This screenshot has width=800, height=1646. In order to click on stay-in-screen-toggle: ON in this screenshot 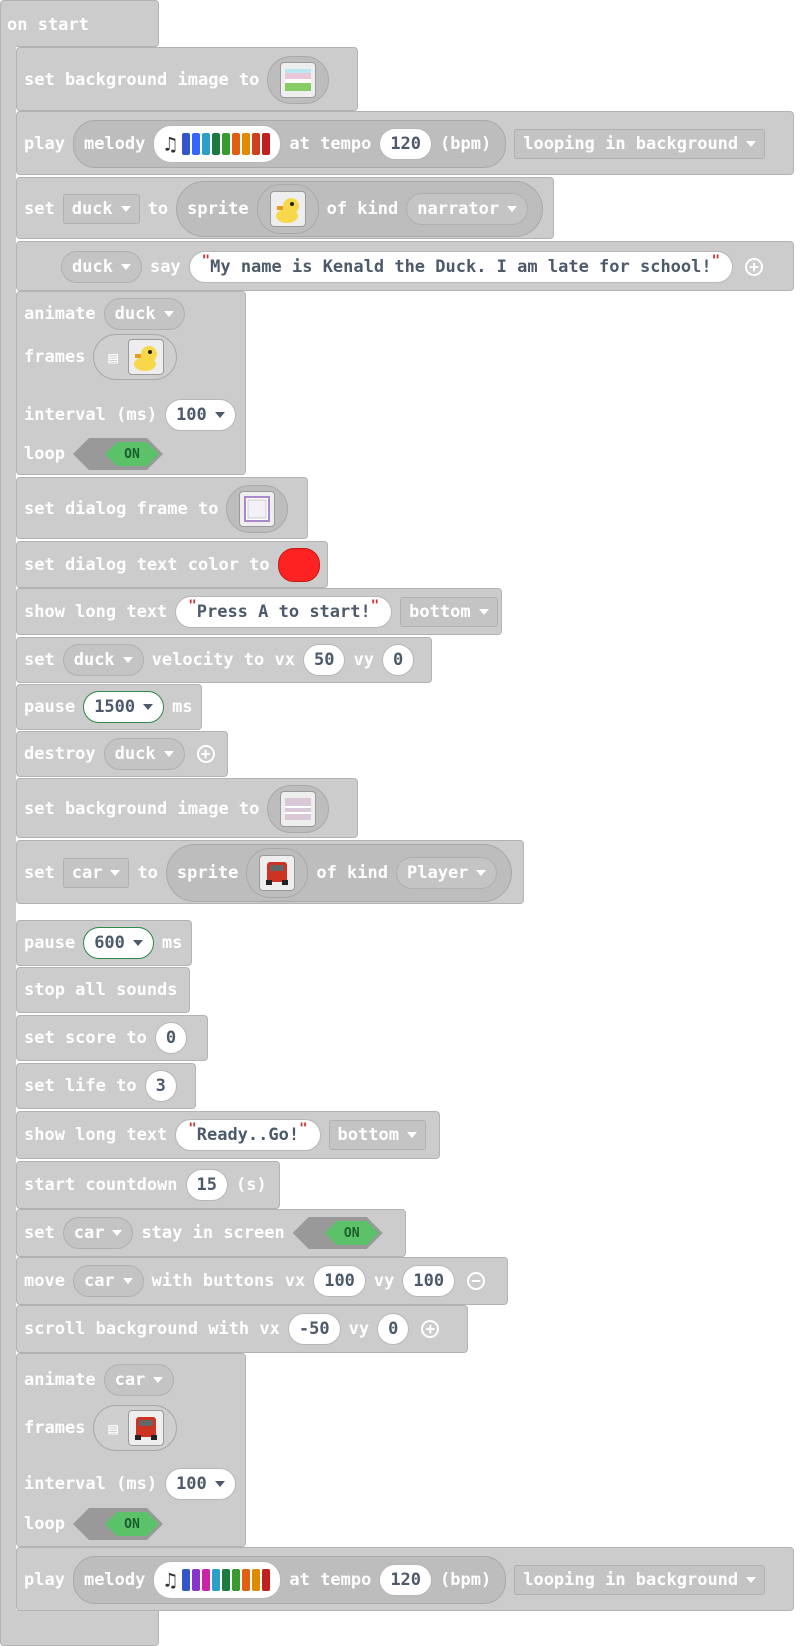, I will do `click(337, 1233)`.